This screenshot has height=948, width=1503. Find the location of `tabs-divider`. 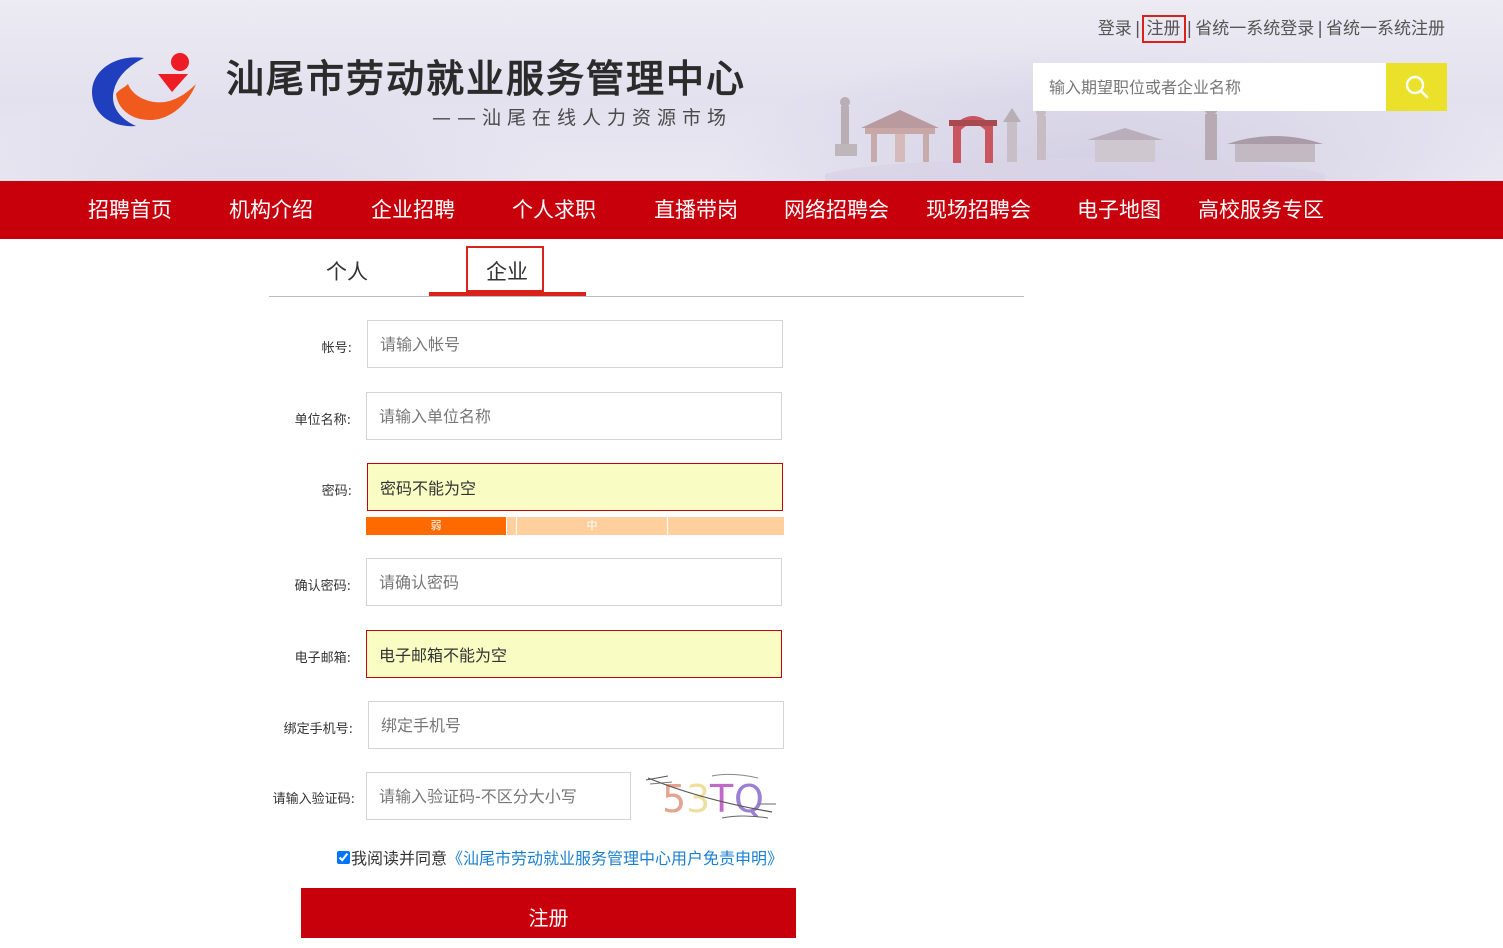

tabs-divider is located at coordinates (646, 296).